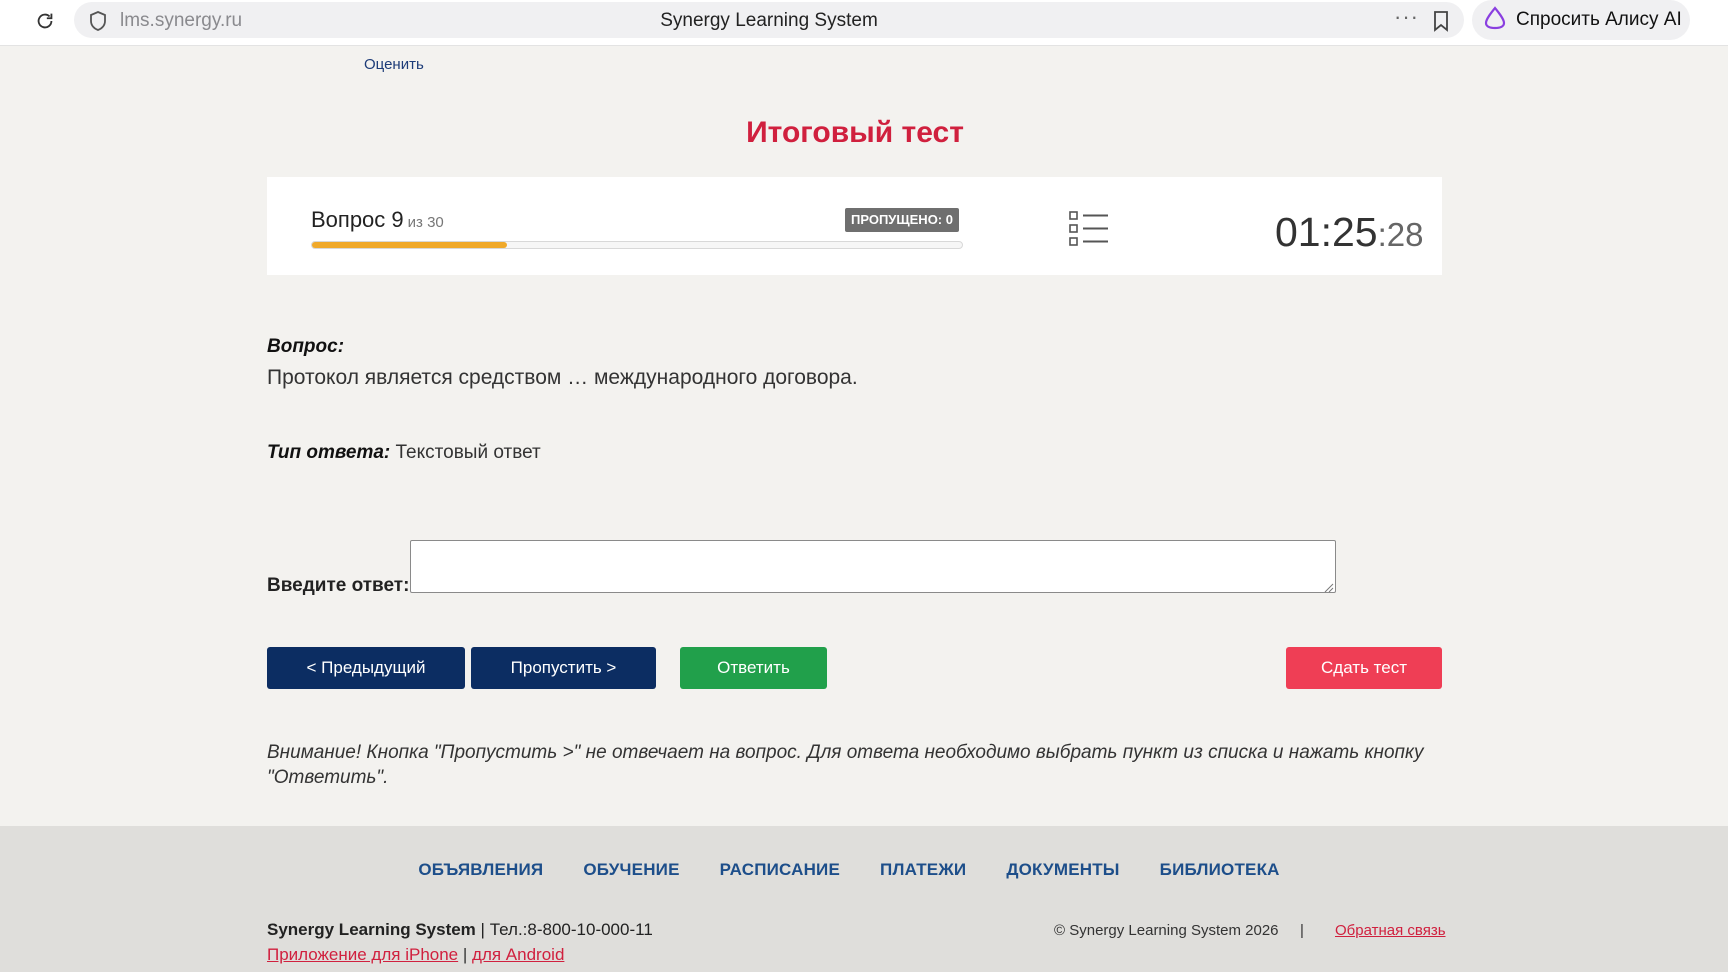 This screenshot has height=972, width=1728. I want to click on footer-link-library: БИБЛИОТЕКА, so click(1220, 870).